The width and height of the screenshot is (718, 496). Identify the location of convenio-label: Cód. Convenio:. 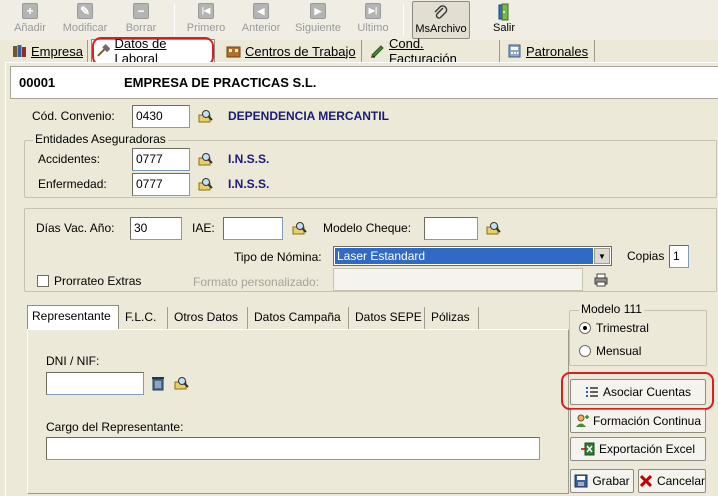
(73, 116).